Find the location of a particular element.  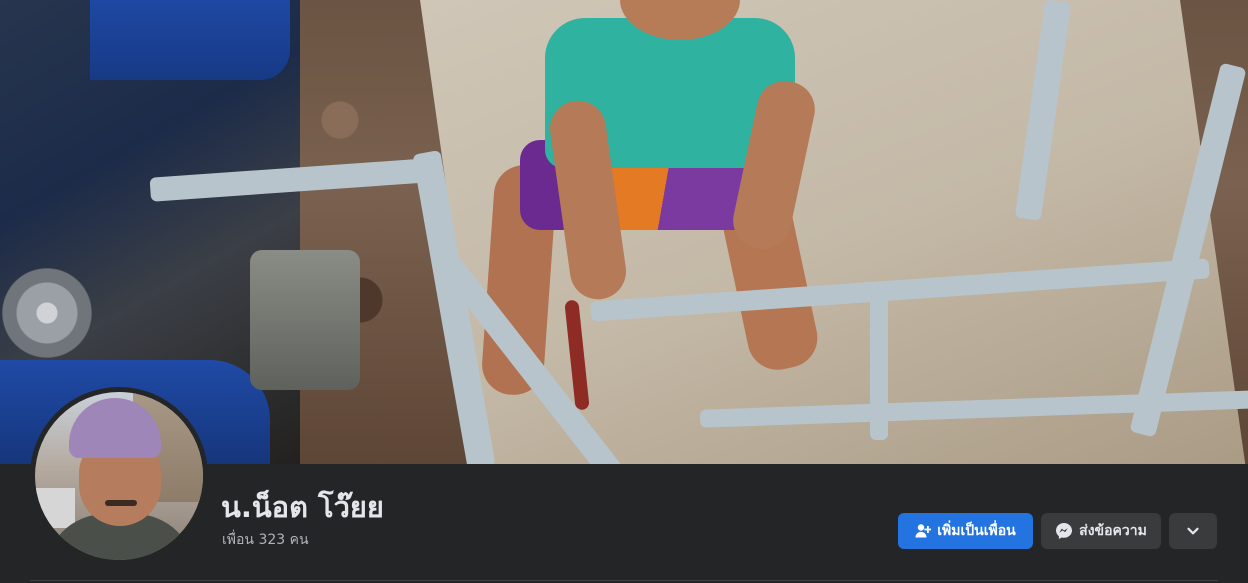

message-label: ส่งข้อความ is located at coordinates (1113, 531).